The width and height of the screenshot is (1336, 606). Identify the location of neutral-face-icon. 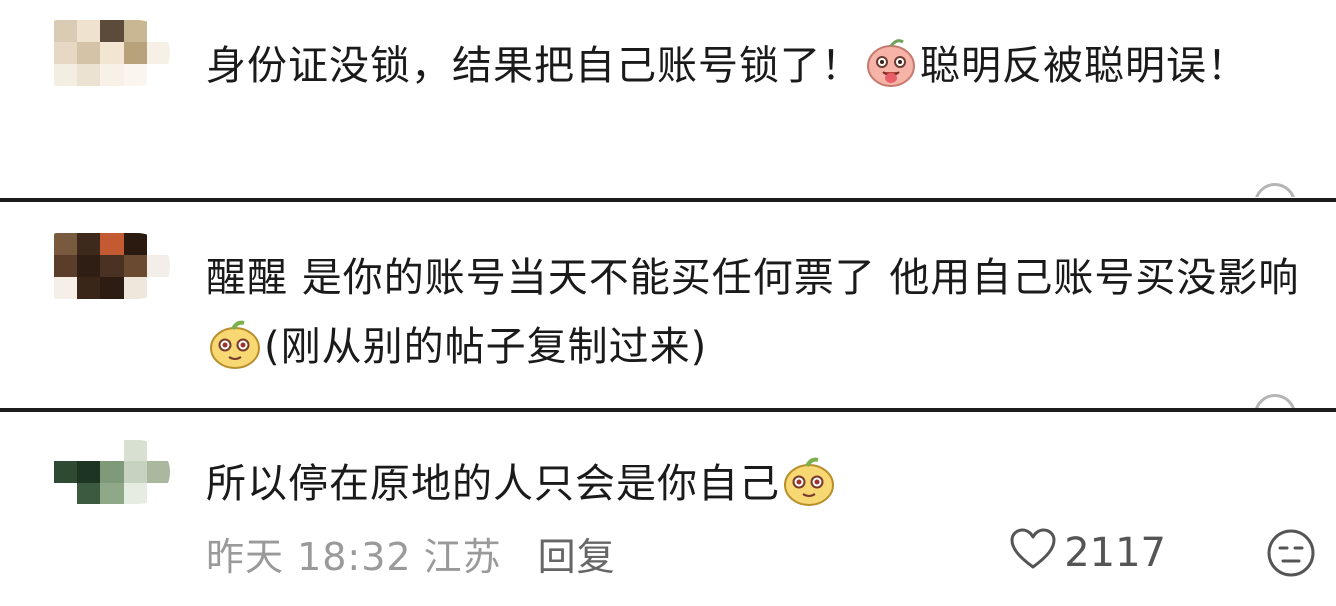
(1291, 553).